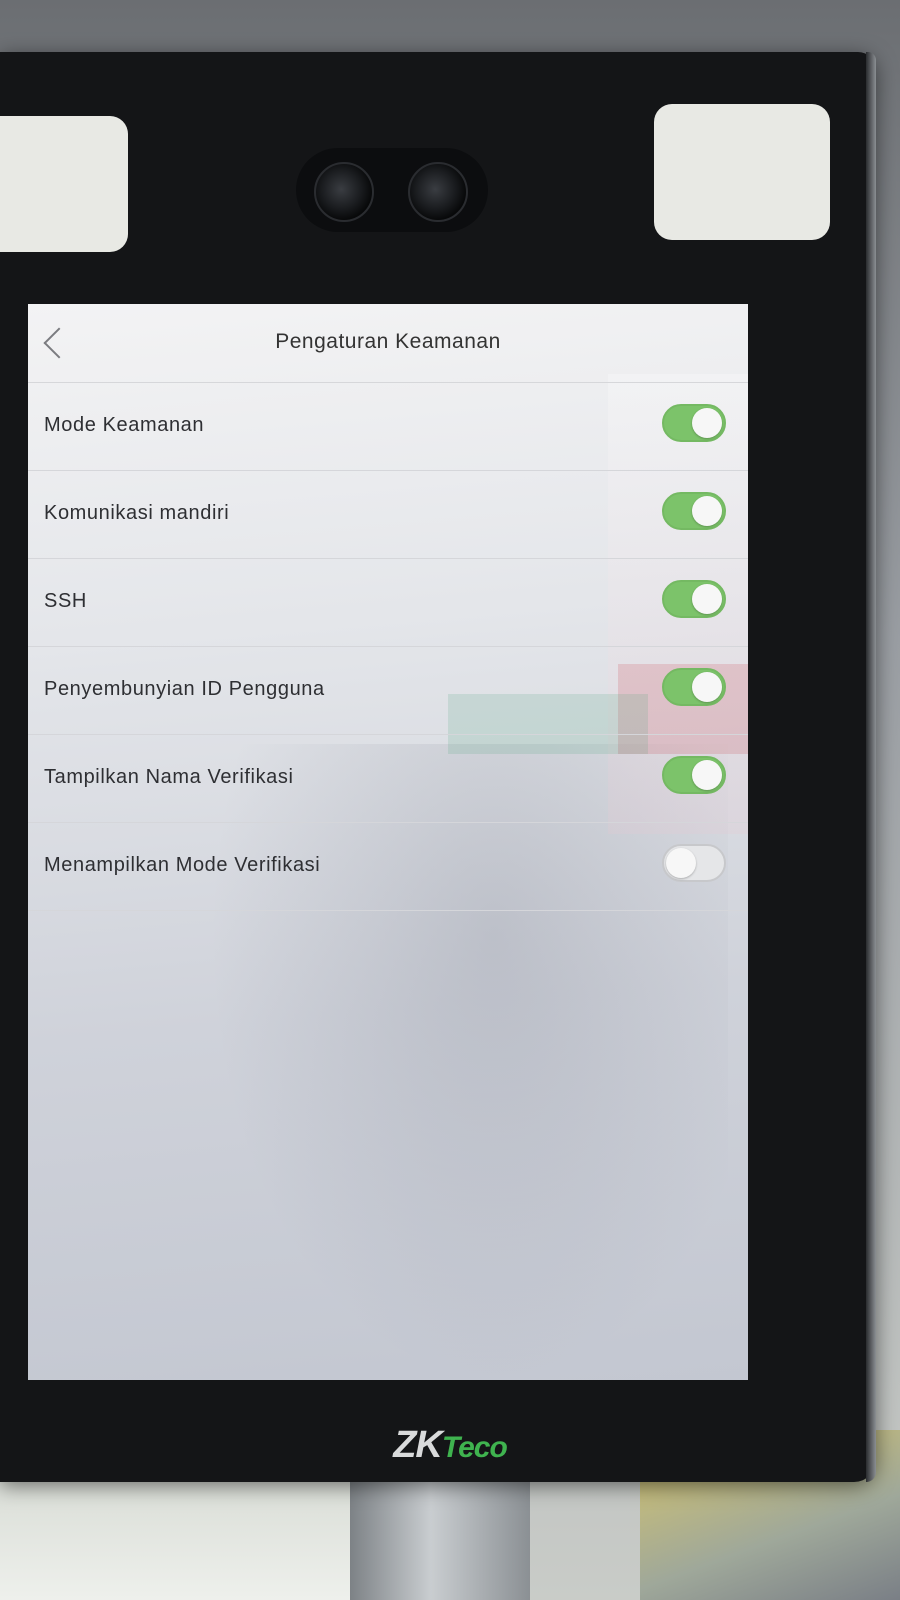  I want to click on brand-teco: Teco, so click(474, 1447).